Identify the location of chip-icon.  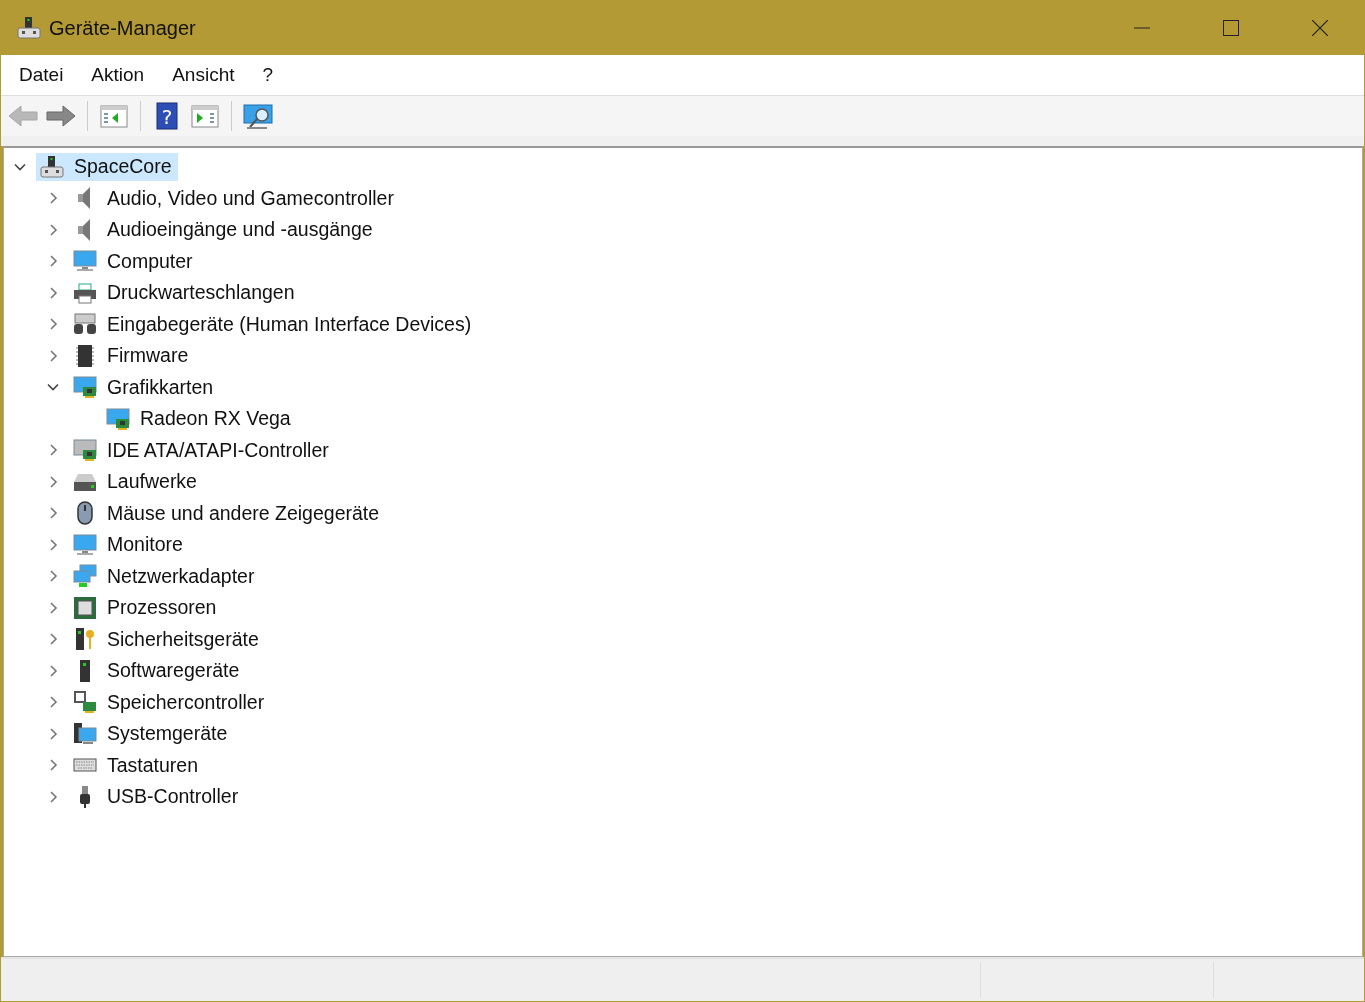
(85, 355).